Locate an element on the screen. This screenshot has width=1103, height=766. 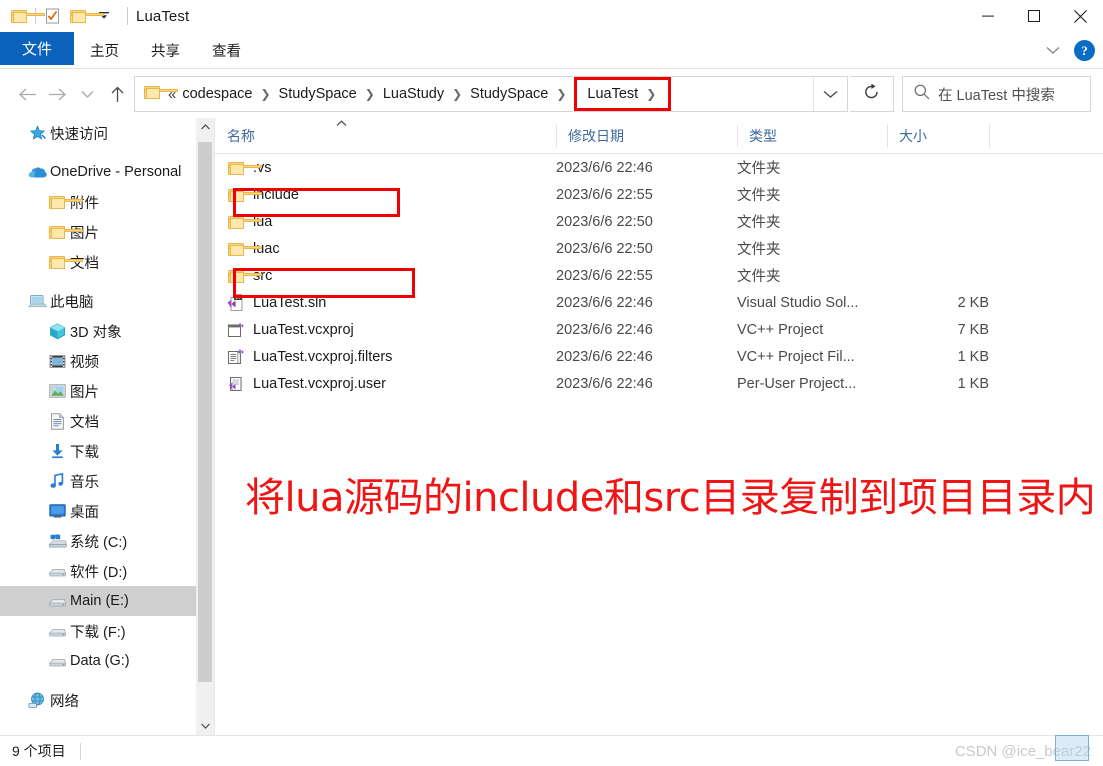
sidebar-item-此电脑: 此电脑 is located at coordinates (98, 301).